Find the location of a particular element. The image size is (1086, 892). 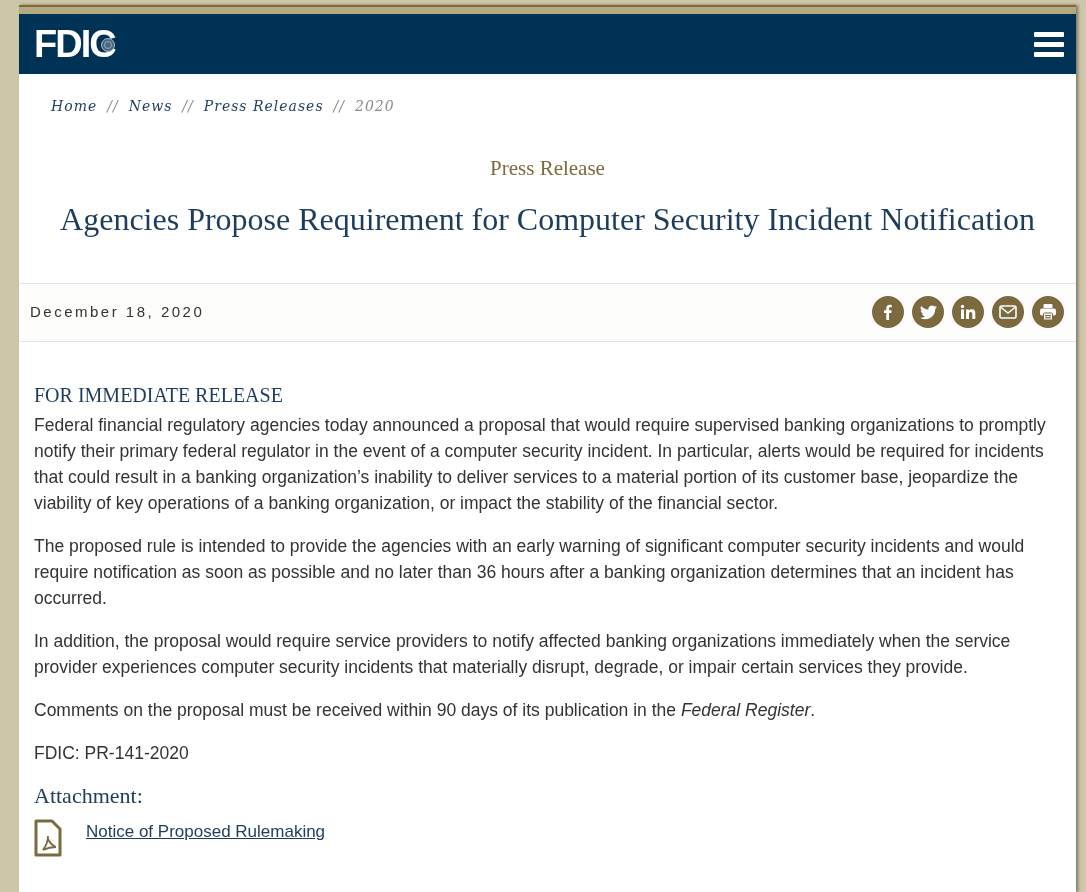

paragraph: In addition, the proposal would require service providers to notify affected banking organizations immediately when the service provider experiences computer security incidents that materially disrupt, degrade, or impair certain services they provide. is located at coordinates (523, 654).